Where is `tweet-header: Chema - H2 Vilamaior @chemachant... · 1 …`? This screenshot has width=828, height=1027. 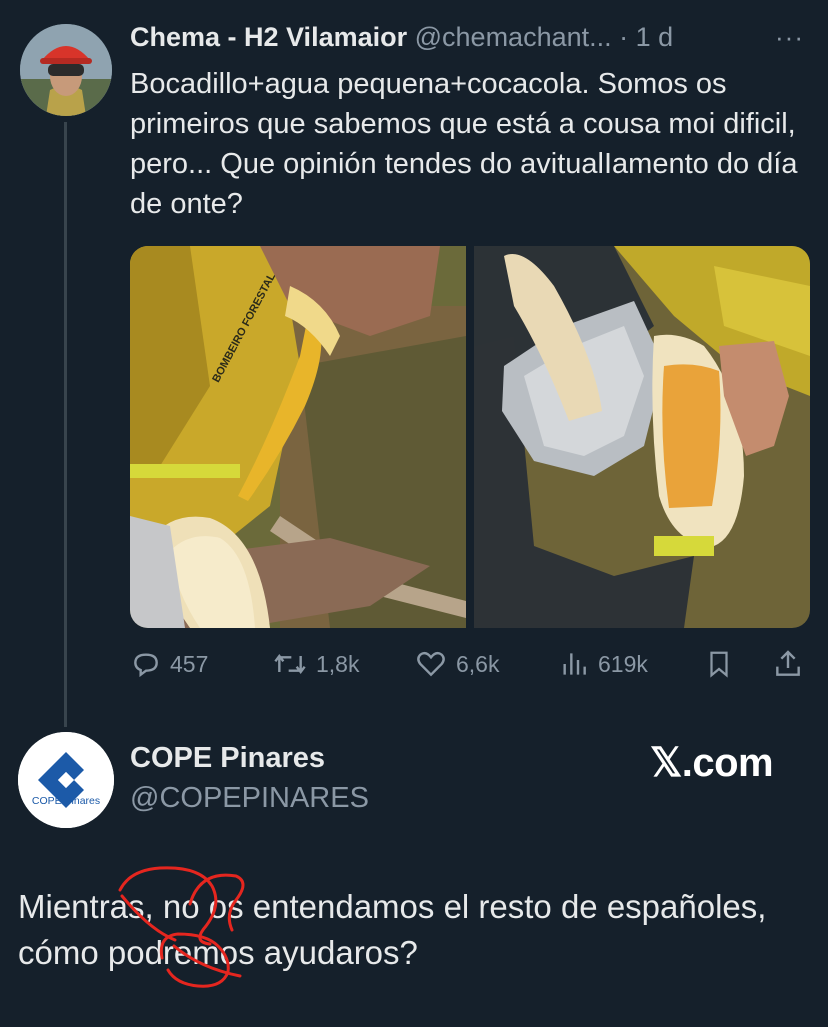
tweet-header: Chema - H2 Vilamaior @chemachant... · 1 … is located at coordinates (470, 42).